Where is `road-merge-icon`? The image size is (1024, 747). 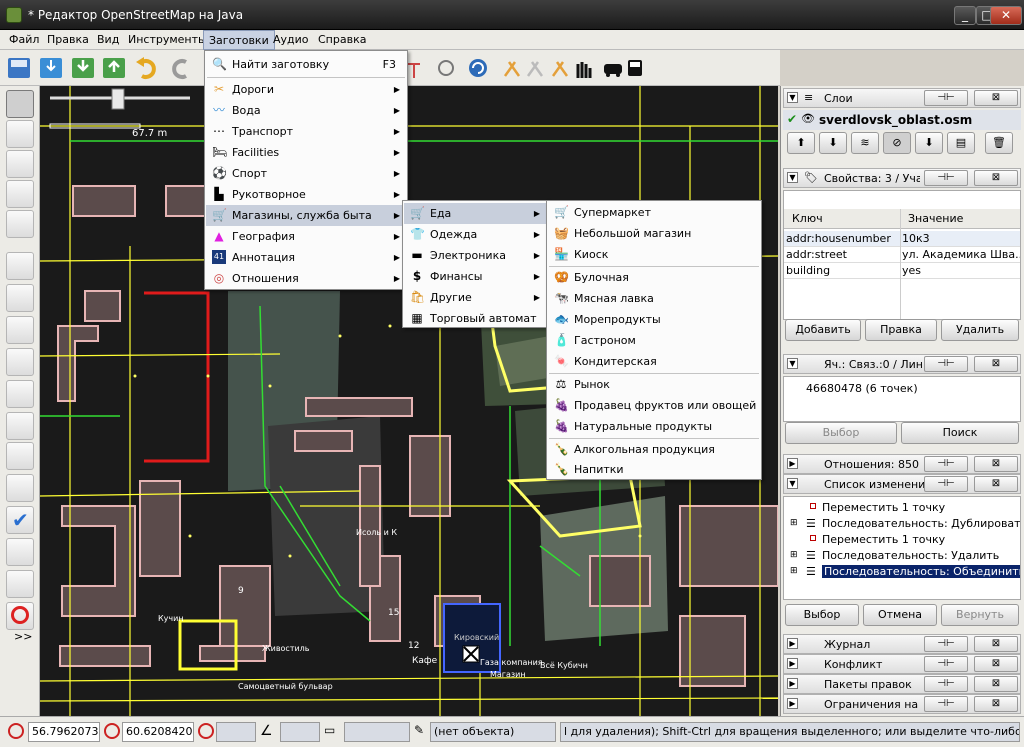
road-merge-icon is located at coordinates (535, 69).